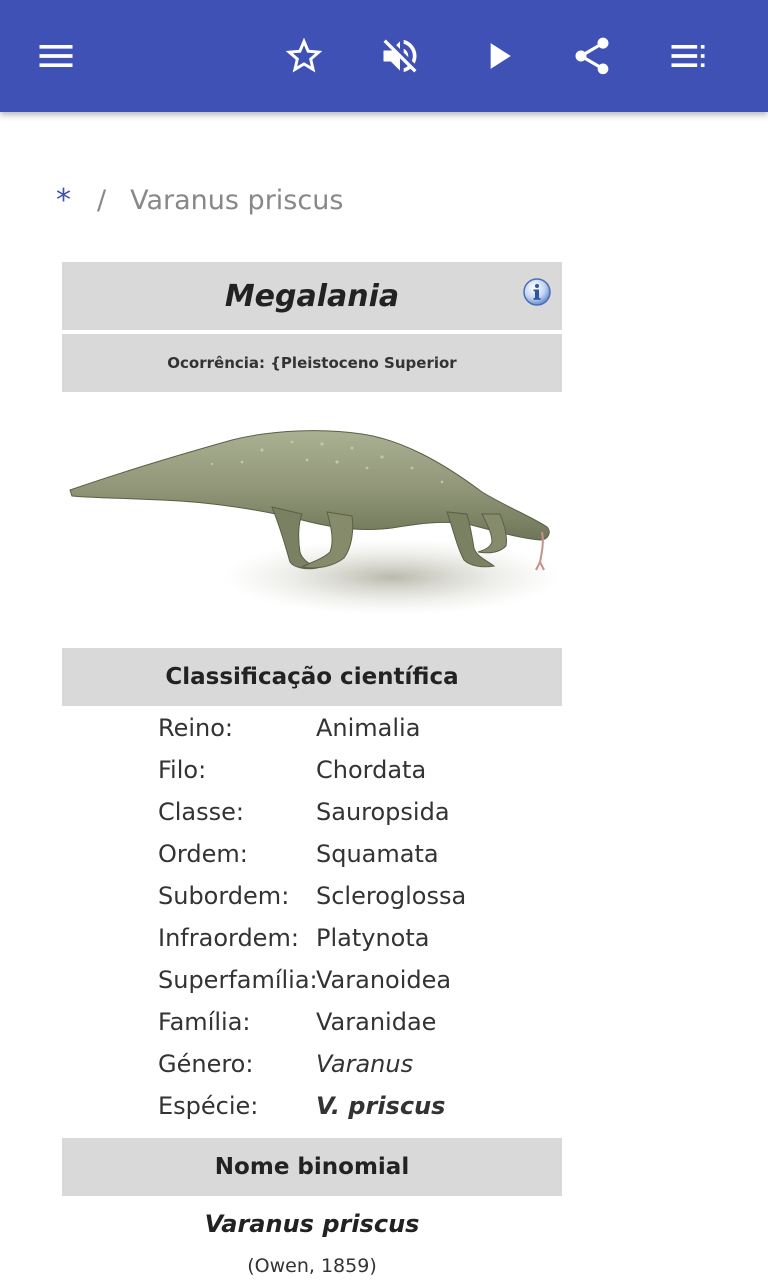  I want to click on taxobox-title: Megalania, so click(312, 296).